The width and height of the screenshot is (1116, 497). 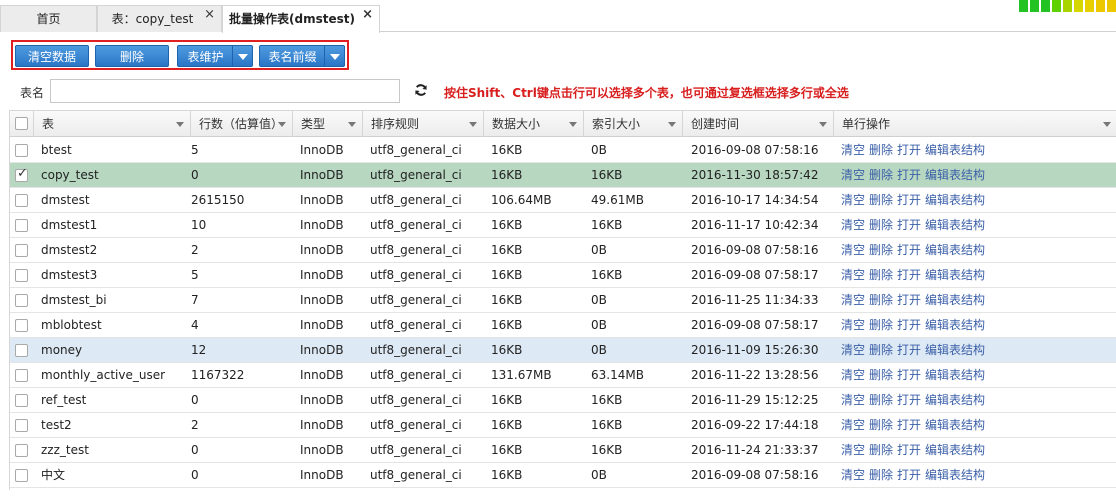 I want to click on refresh-icon, so click(x=421, y=90).